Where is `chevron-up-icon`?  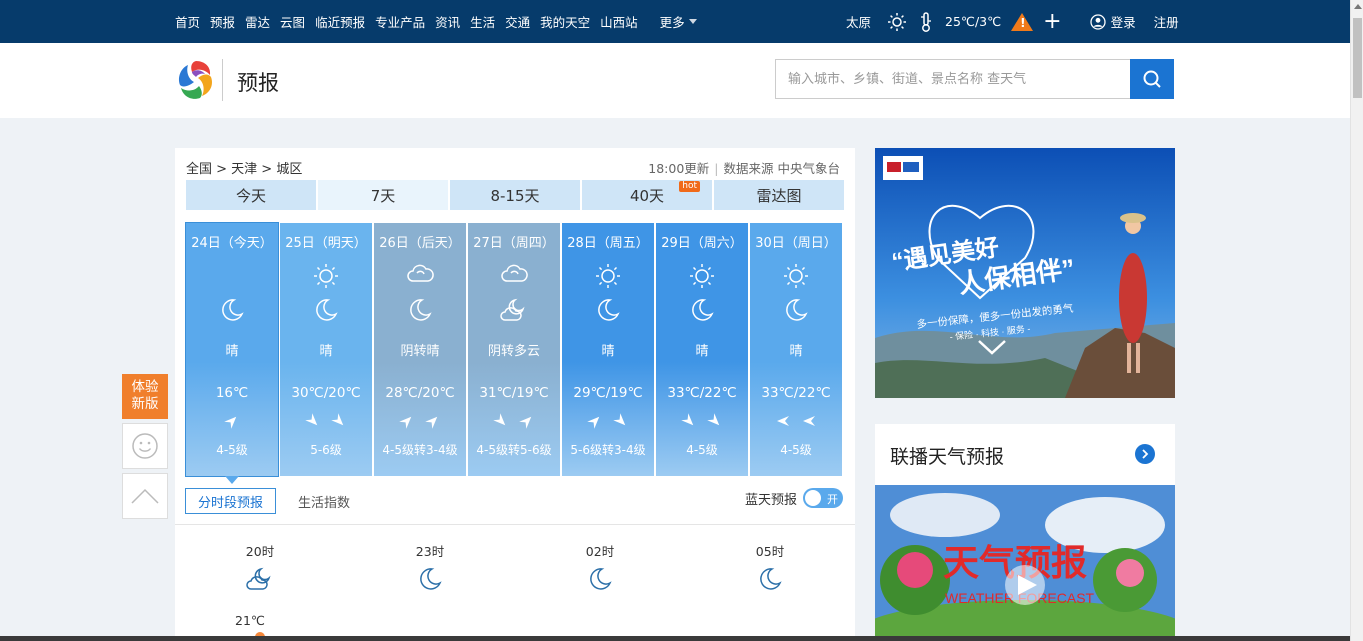
chevron-up-icon is located at coordinates (145, 496).